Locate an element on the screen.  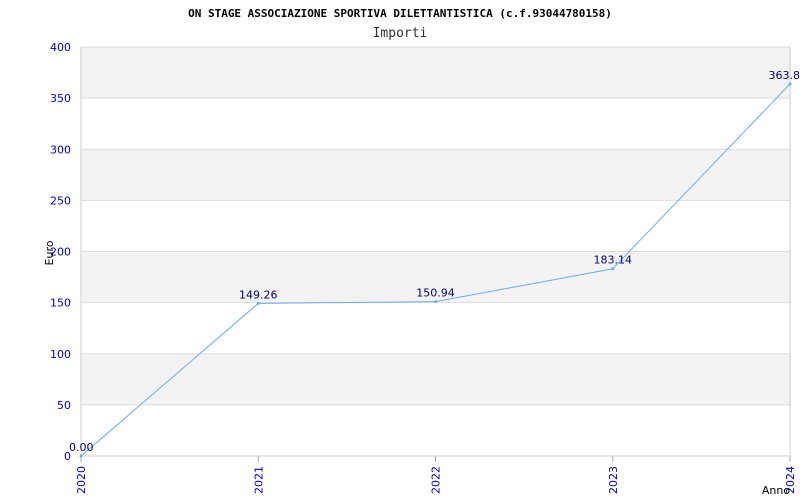
x-tick-label: 2021 is located at coordinates (258, 480).